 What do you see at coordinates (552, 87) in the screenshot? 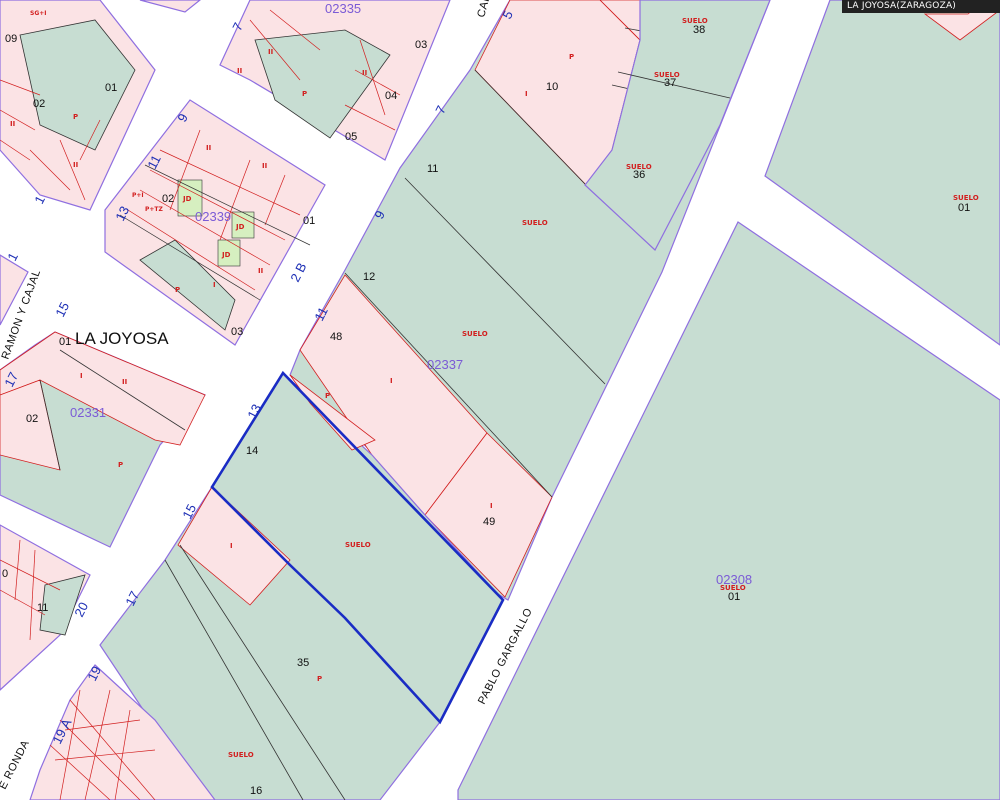
I see `parcel-number: 10` at bounding box center [552, 87].